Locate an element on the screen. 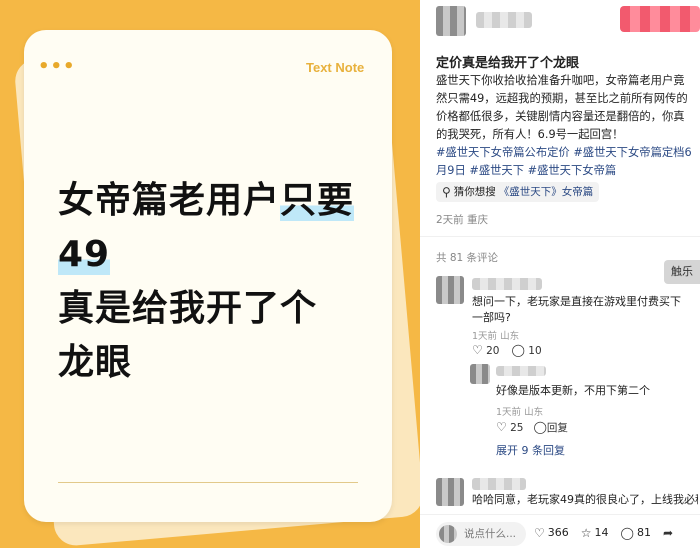 The height and width of the screenshot is (548, 700). headline-line3: 真是给我开了个 is located at coordinates (188, 308).